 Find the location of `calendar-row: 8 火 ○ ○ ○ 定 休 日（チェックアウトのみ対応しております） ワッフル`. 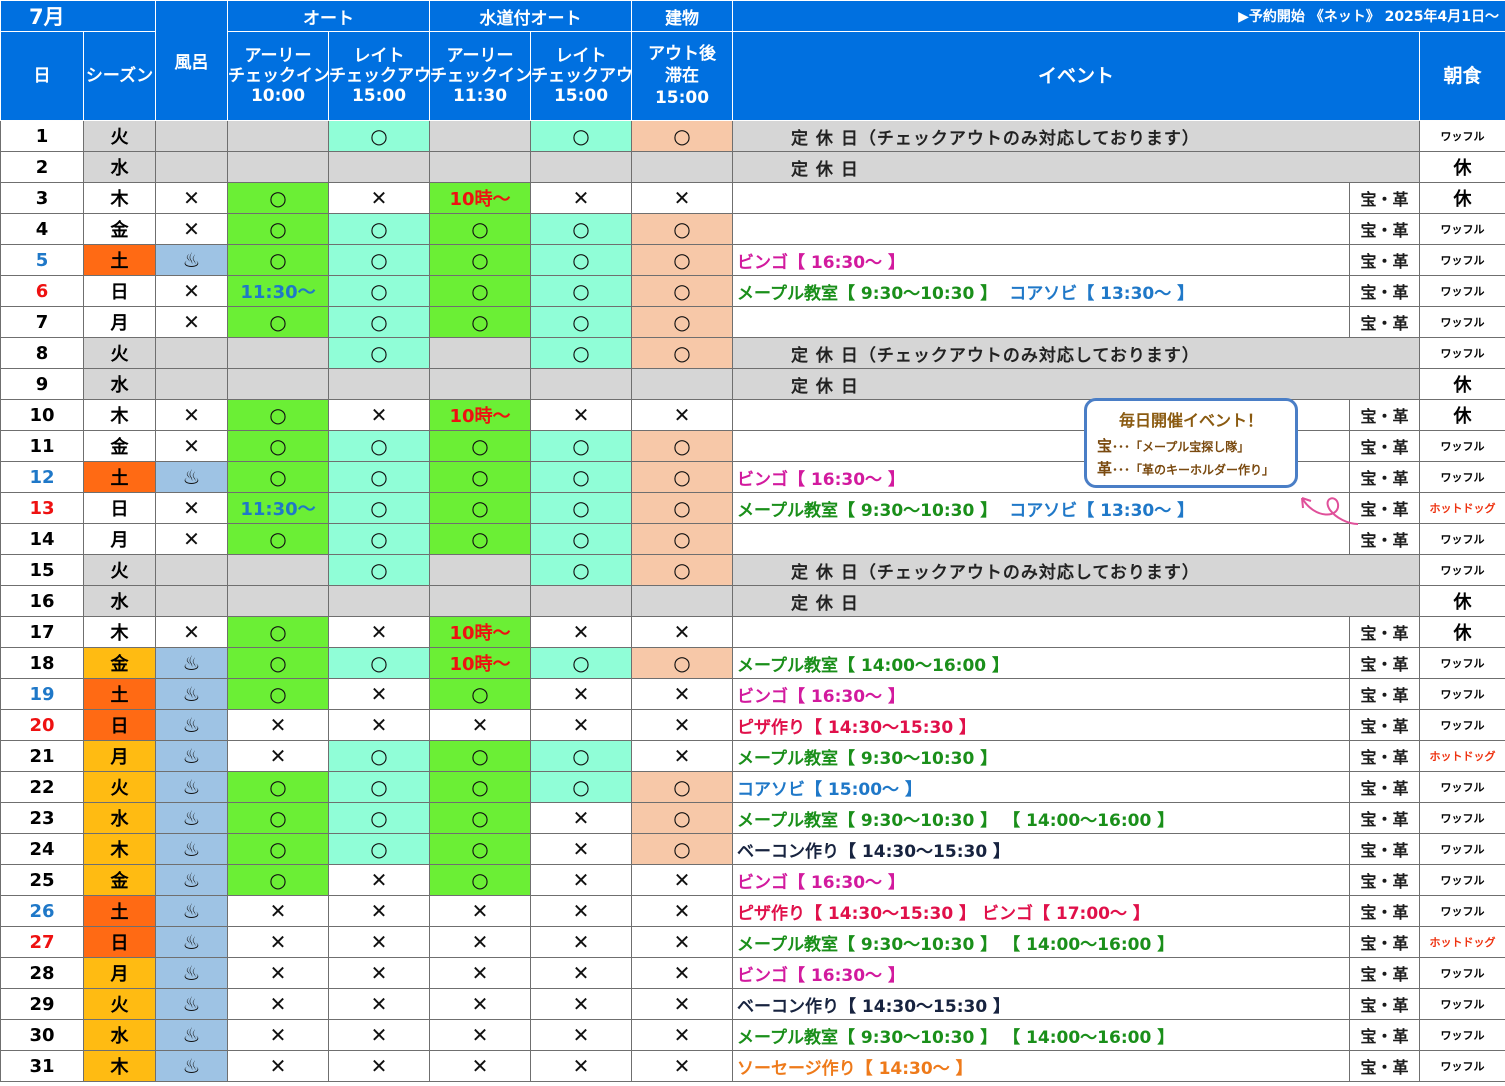

calendar-row: 8 火 ○ ○ ○ 定 休 日（チェックアウトのみ対応しております） ワッフル is located at coordinates (752, 353).